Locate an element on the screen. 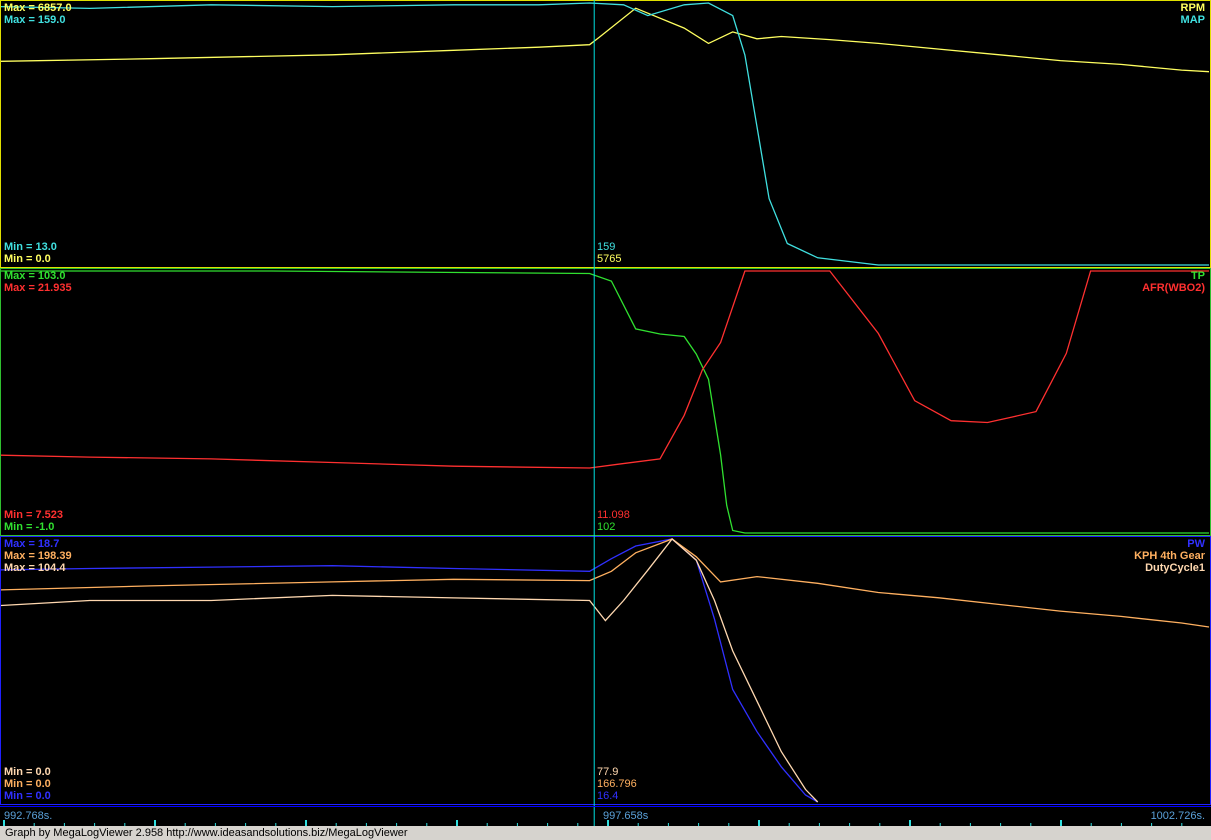  panel-2-max-label: Max = 21.935 is located at coordinates (38, 288).